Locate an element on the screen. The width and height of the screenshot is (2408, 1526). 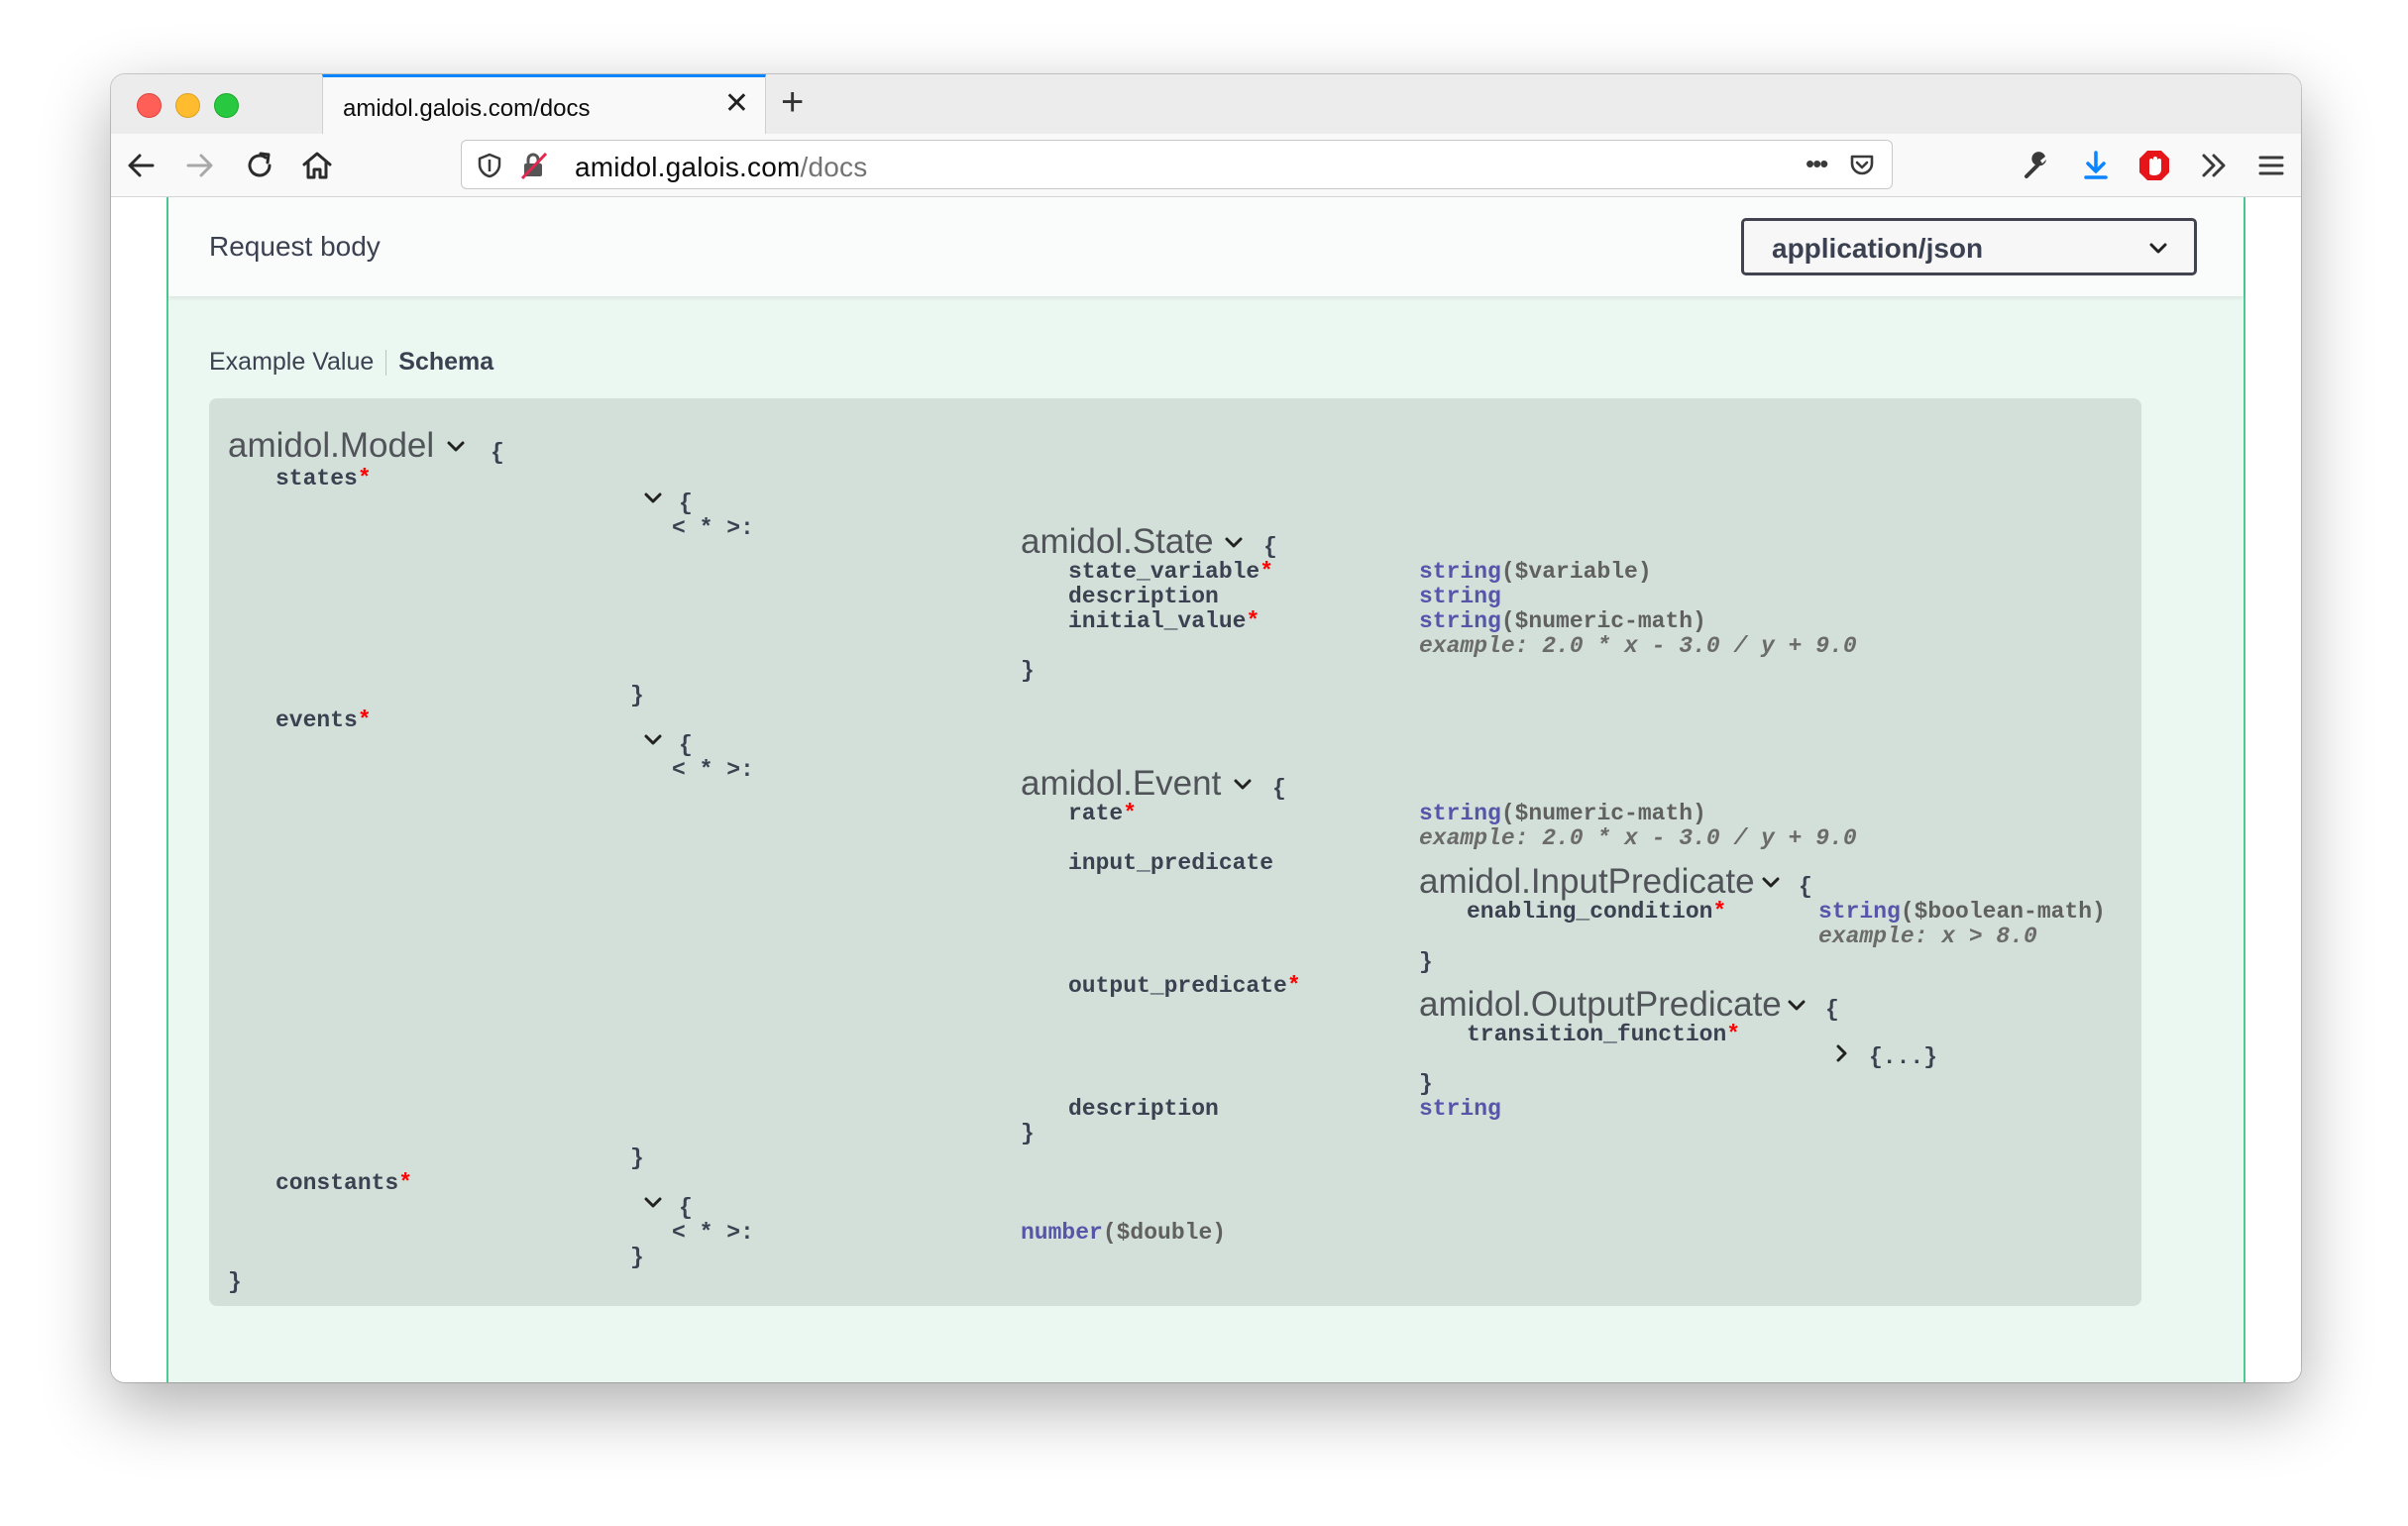
navigation-bar: amidol.galois.com/docs ••• is located at coordinates (1206, 165).